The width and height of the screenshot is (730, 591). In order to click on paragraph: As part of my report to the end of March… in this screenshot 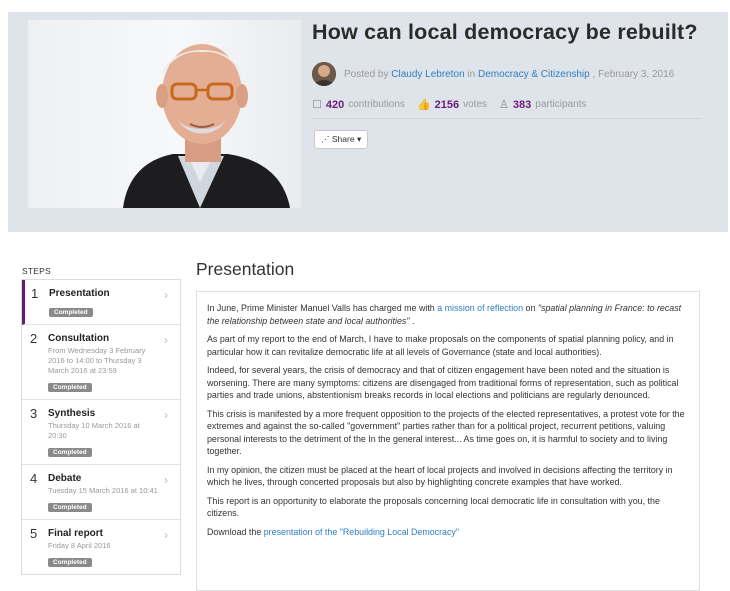, I will do `click(440, 345)`.